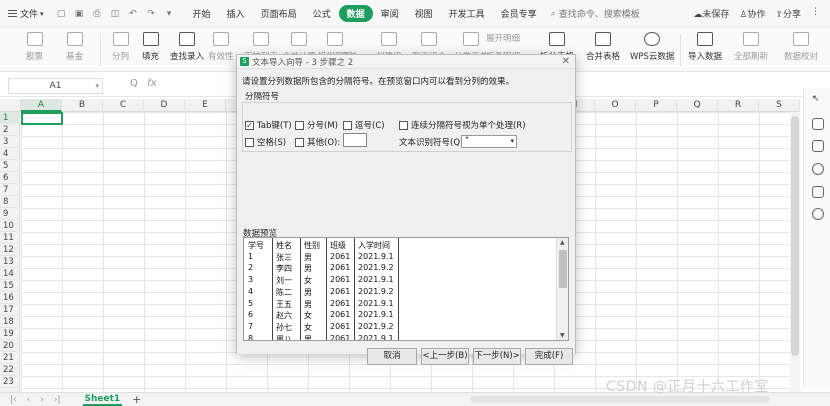 The width and height of the screenshot is (830, 406). Describe the element at coordinates (462, 125) in the screenshot. I see `consecutive-checkbox: 连续分隔符号视为单个处理(R)` at that location.